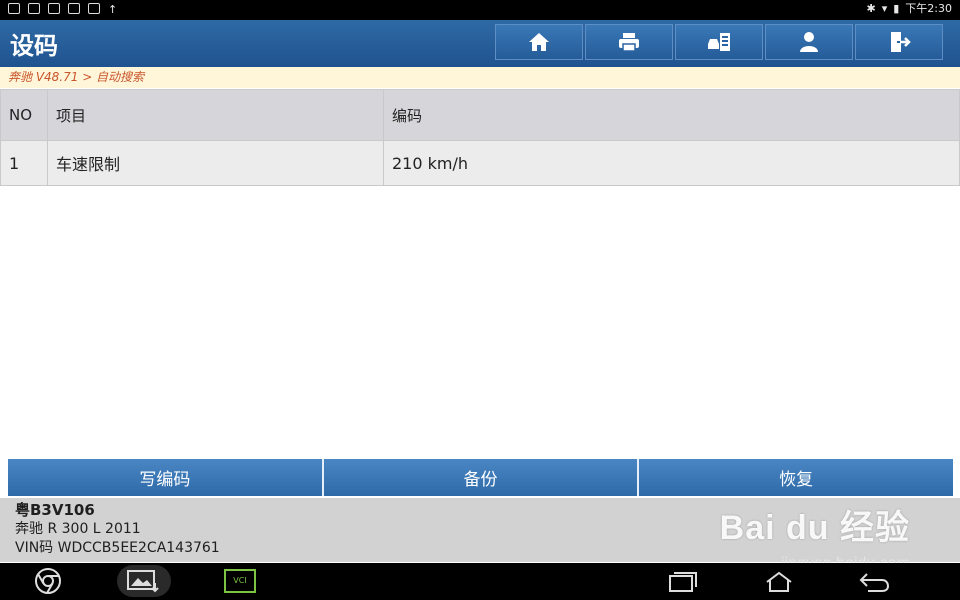  Describe the element at coordinates (796, 477) in the screenshot. I see `restore-button: 恢复` at that location.